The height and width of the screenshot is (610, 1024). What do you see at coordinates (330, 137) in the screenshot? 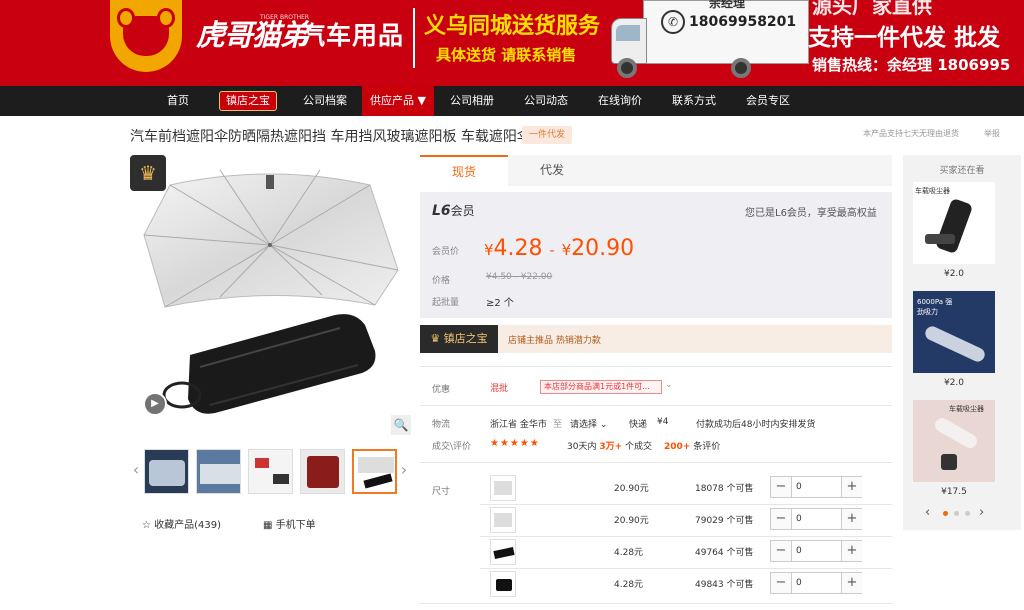
I see `product-title: 汽车前档遮阳伞防晒隔热遮阳挡 车用挡风玻璃遮阳板 车载遮阳伞` at bounding box center [330, 137].